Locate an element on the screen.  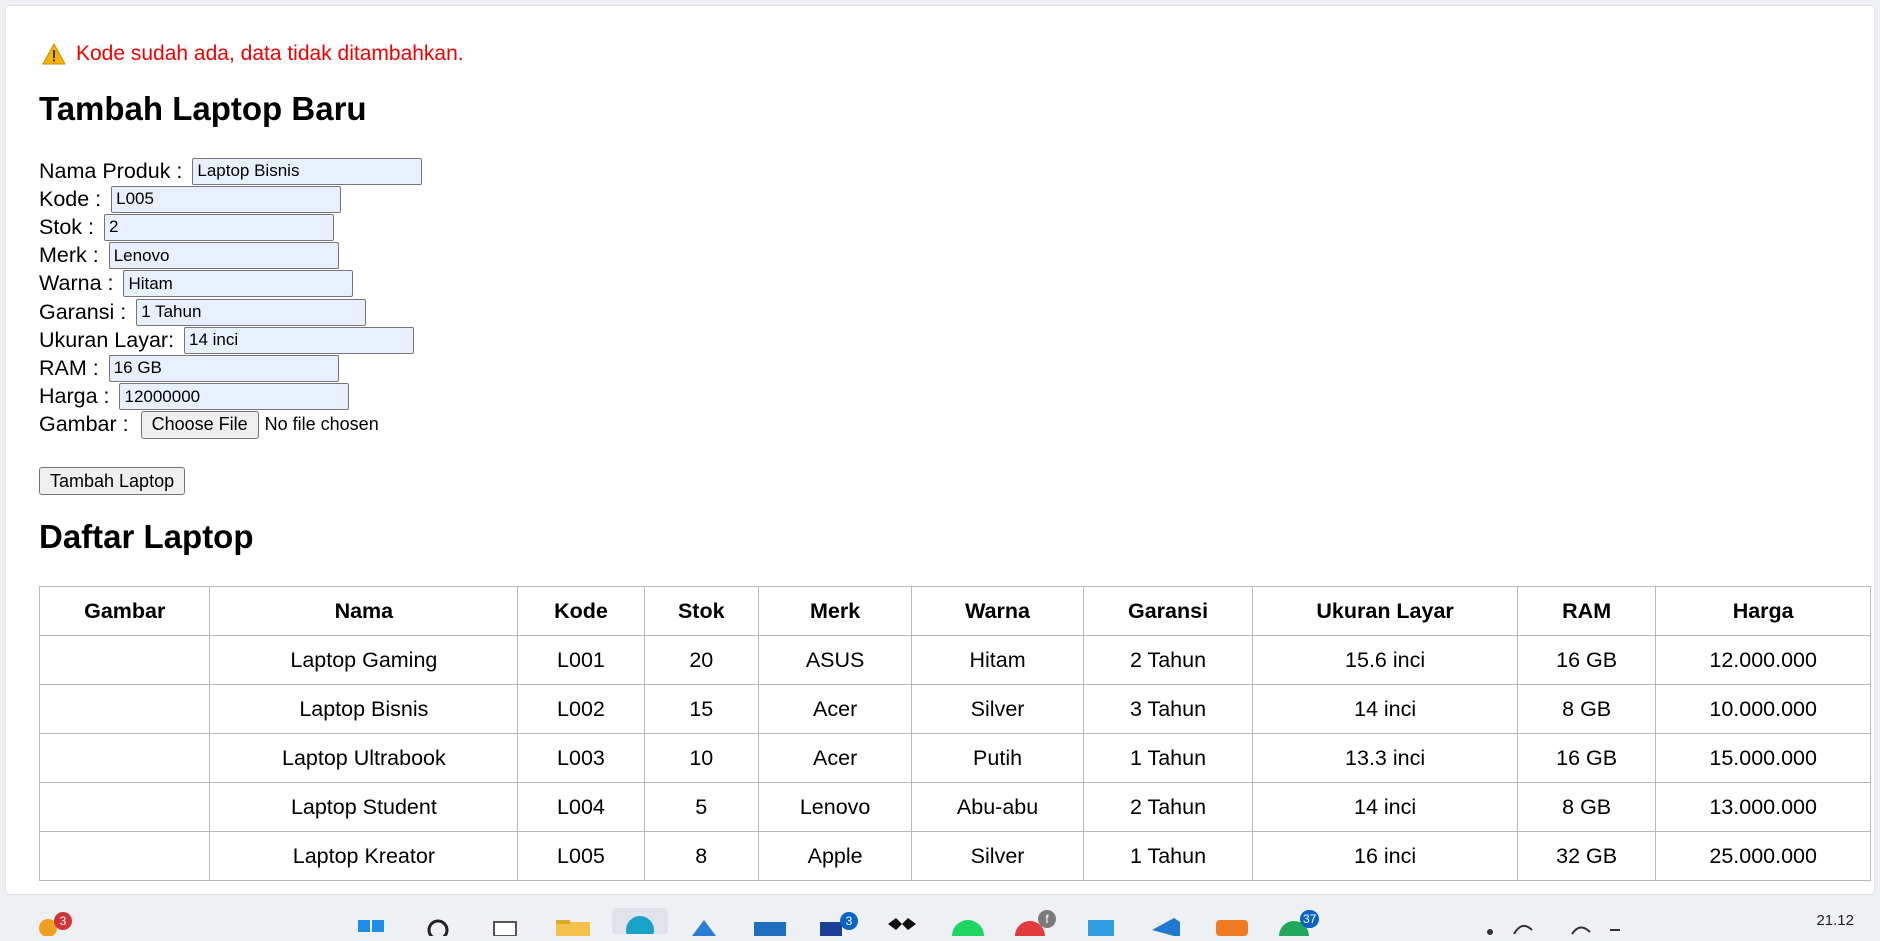
cell-stok: 10 is located at coordinates (701, 758).